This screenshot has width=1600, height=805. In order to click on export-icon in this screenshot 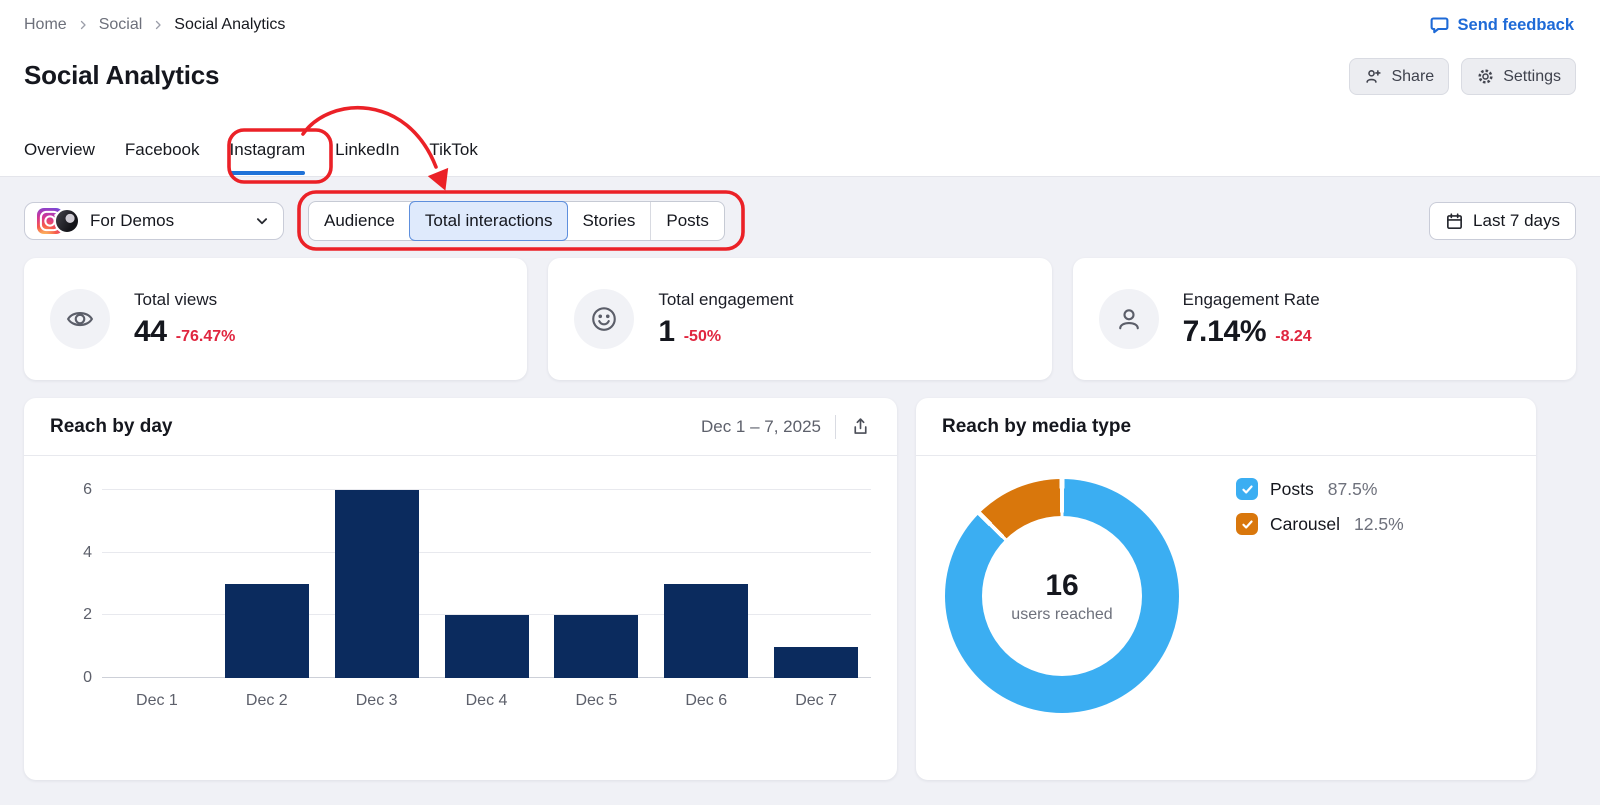, I will do `click(860, 426)`.